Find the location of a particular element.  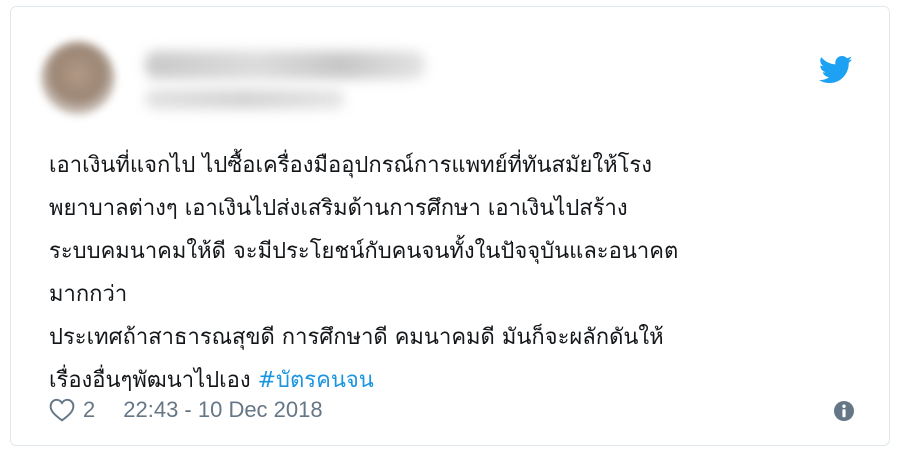

like-count: 2 is located at coordinates (89, 410).